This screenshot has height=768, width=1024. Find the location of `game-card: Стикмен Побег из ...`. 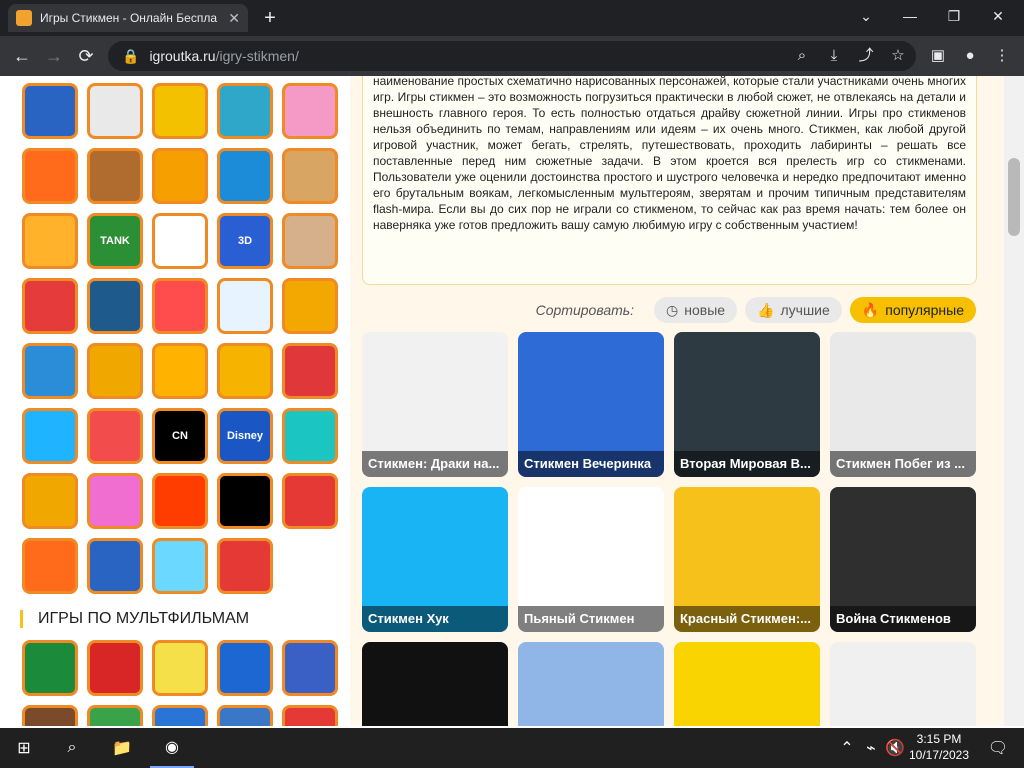

game-card: Стикмен Побег из ... is located at coordinates (903, 404).